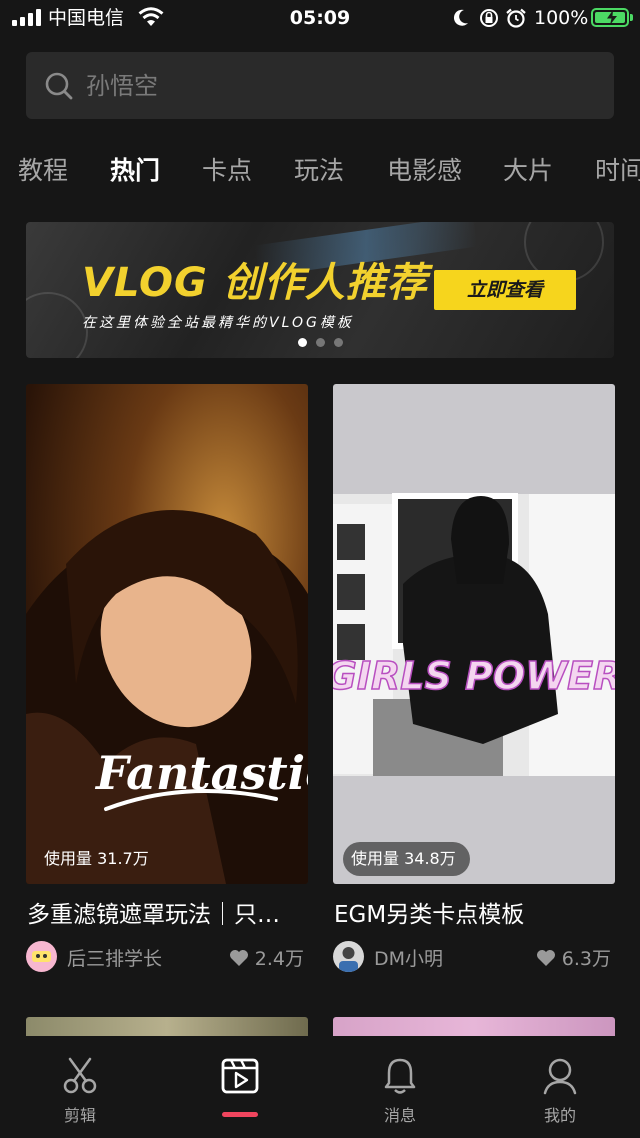  Describe the element at coordinates (399, 1115) in the screenshot. I see `nav-label: 消息` at that location.